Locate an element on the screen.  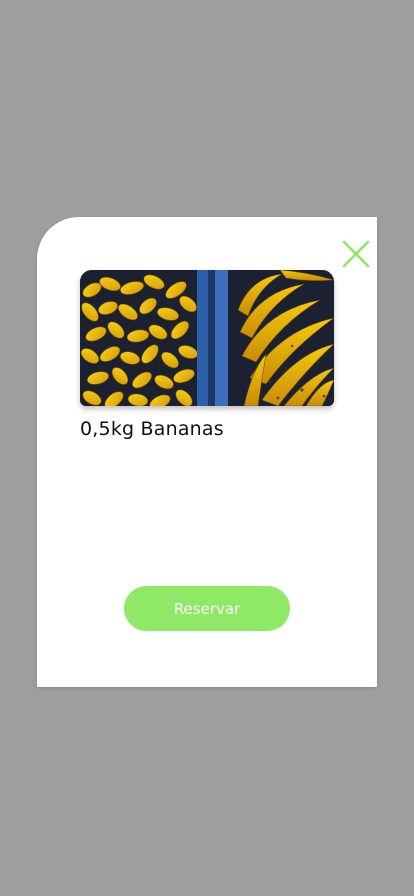
bananas-photo is located at coordinates (207, 338).